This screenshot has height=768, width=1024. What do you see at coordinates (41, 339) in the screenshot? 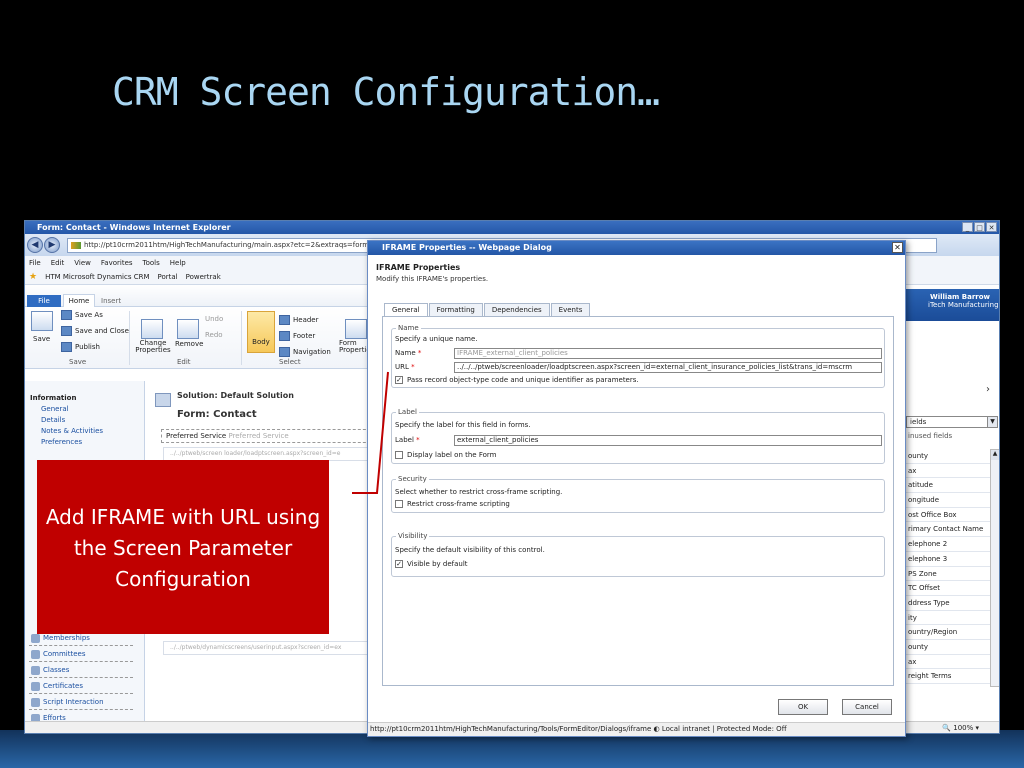
I see `save-button: Save` at bounding box center [41, 339].